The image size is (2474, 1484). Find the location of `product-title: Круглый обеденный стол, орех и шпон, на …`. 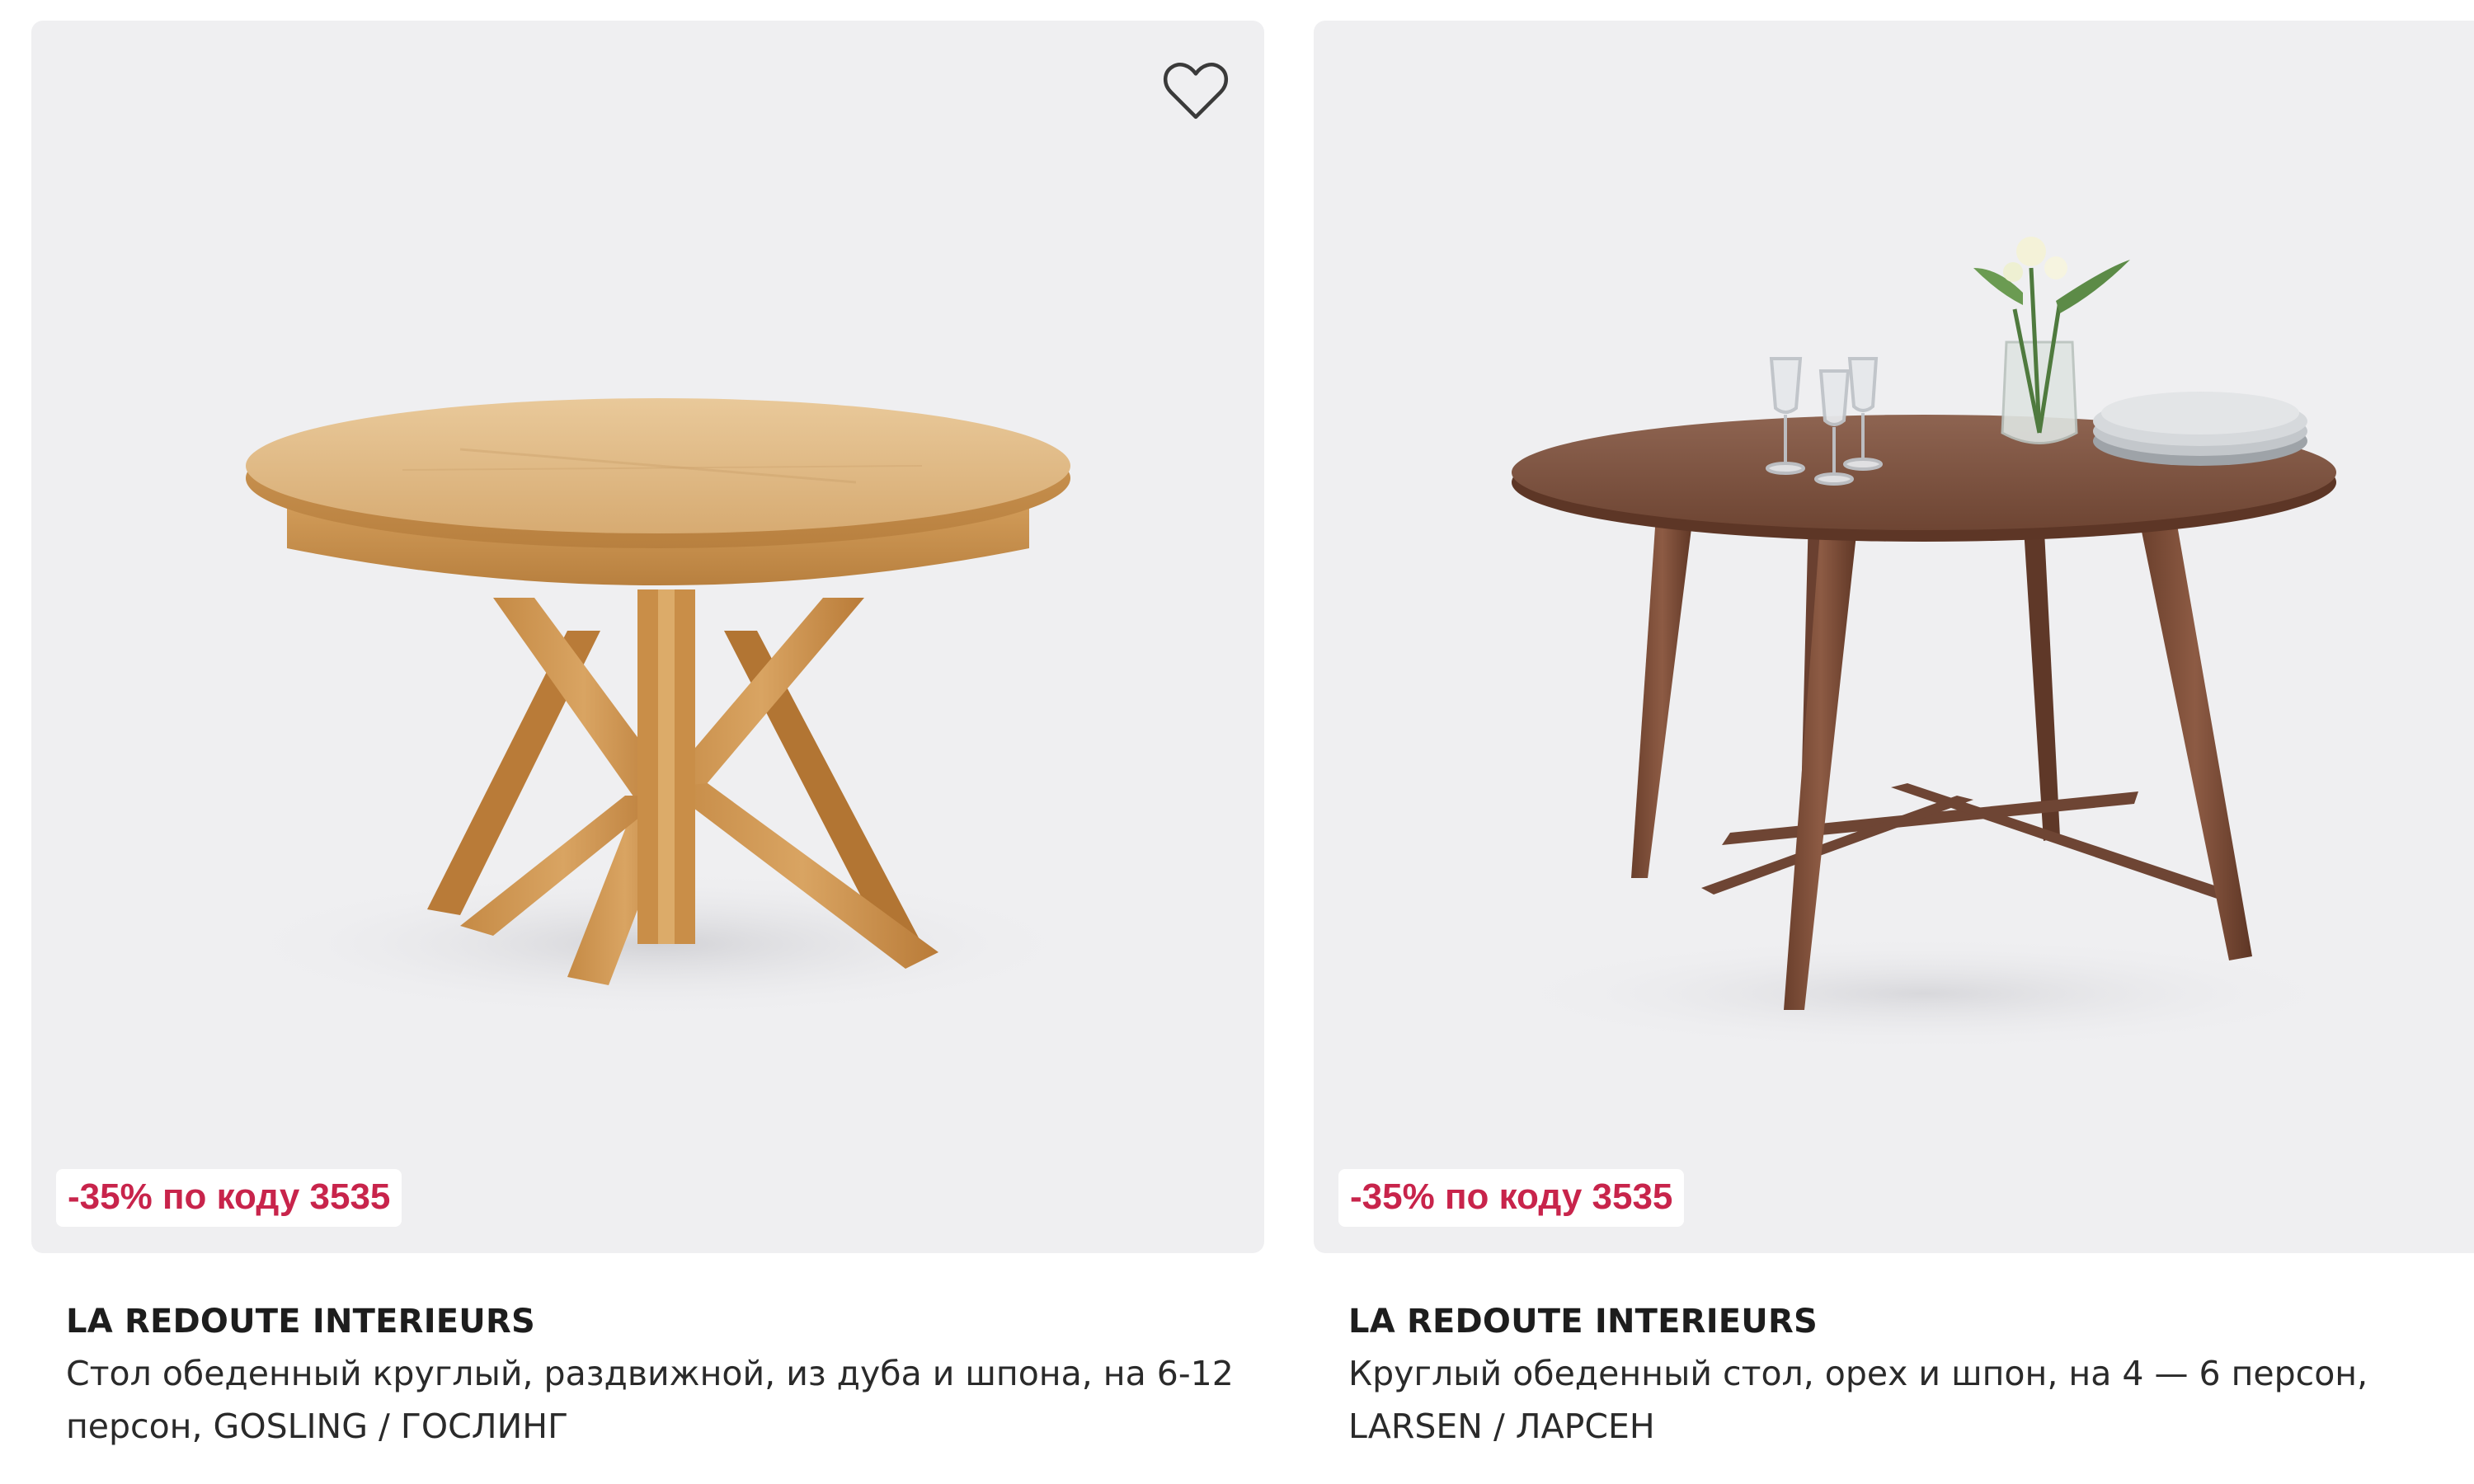

product-title: Круглый обеденный стол, орех и шпон, на … is located at coordinates (1905, 1400).